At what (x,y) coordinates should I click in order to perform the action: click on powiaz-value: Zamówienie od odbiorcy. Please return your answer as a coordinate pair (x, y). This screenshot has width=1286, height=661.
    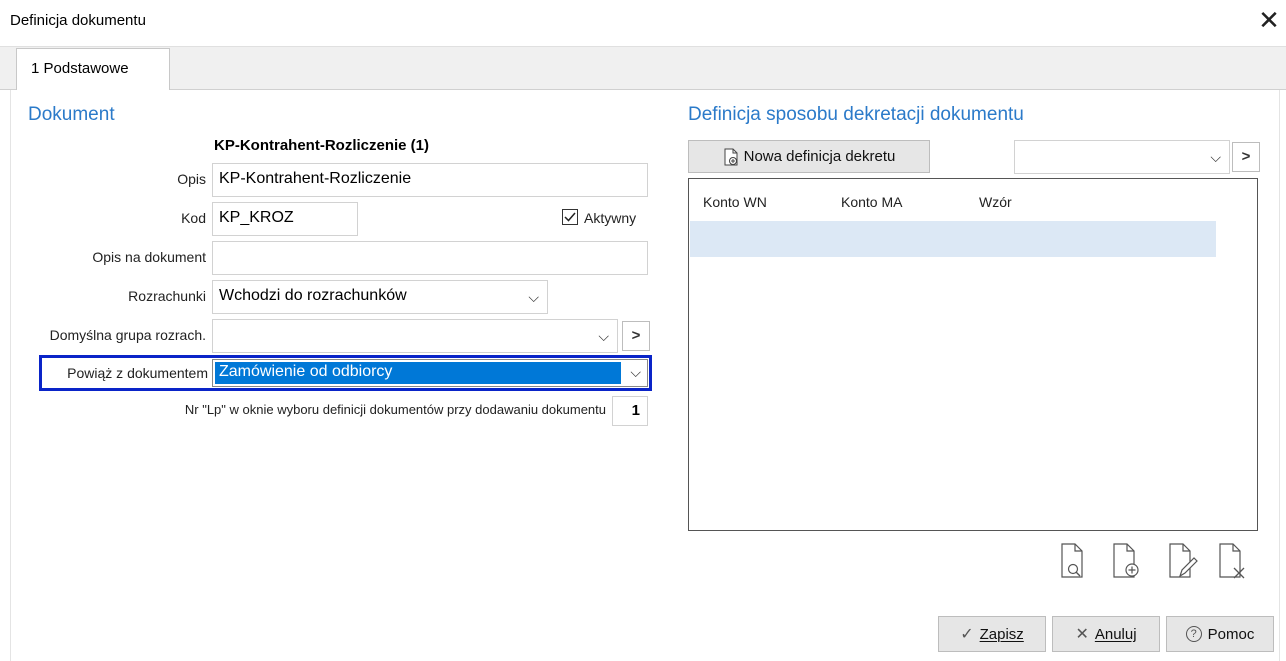
    Looking at the image, I should click on (418, 373).